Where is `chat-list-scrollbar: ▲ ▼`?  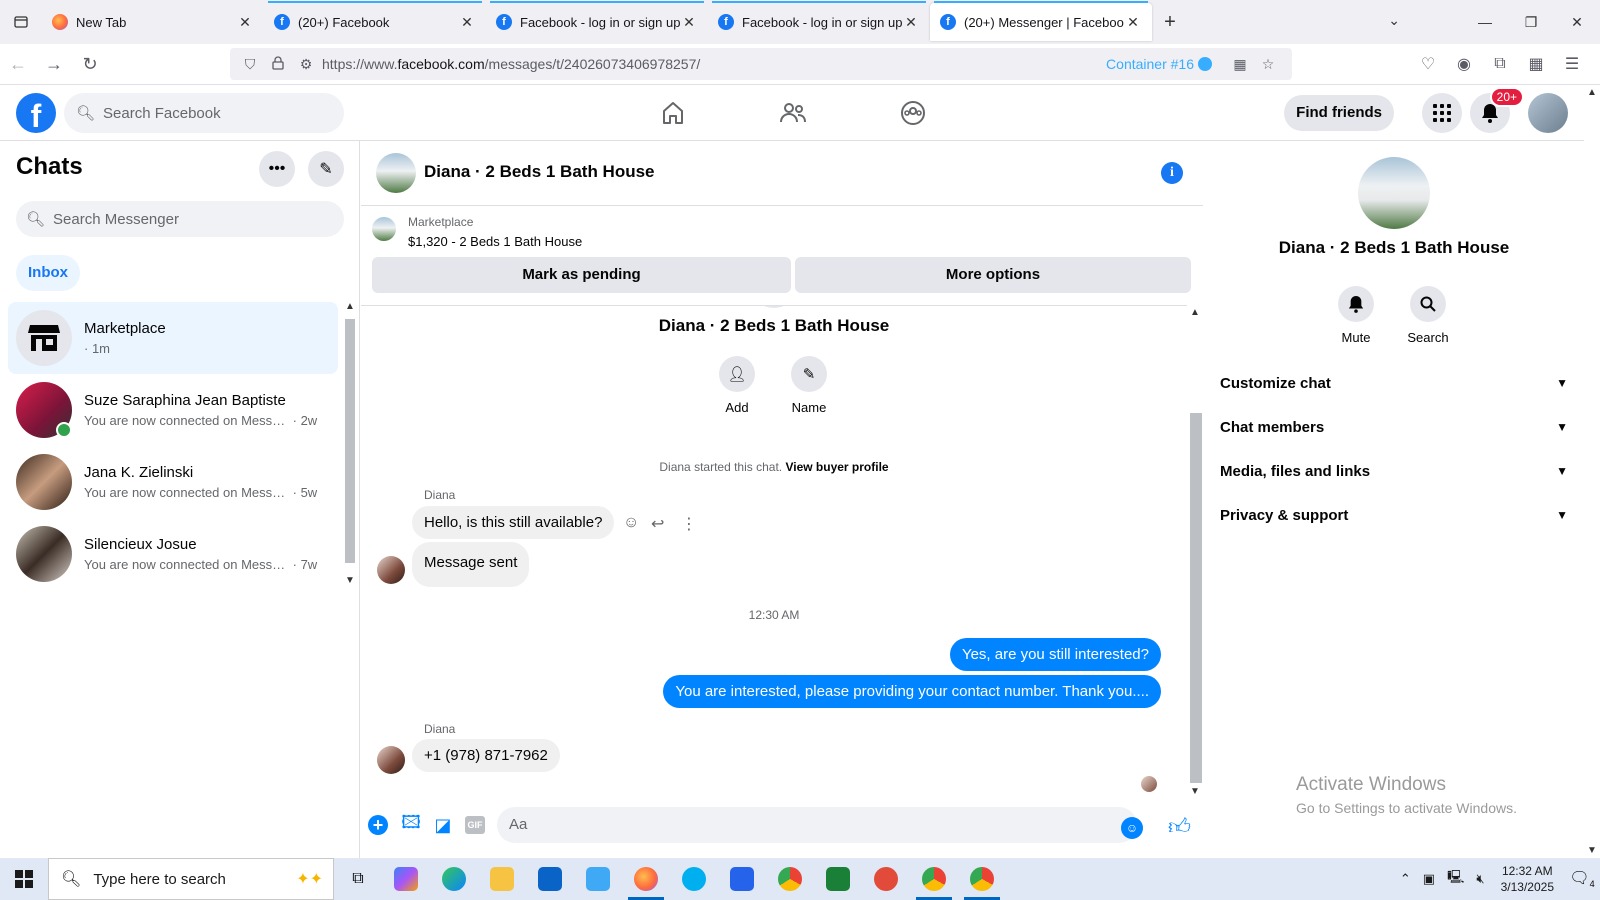
chat-list-scrollbar: ▲ ▼ is located at coordinates (350, 443).